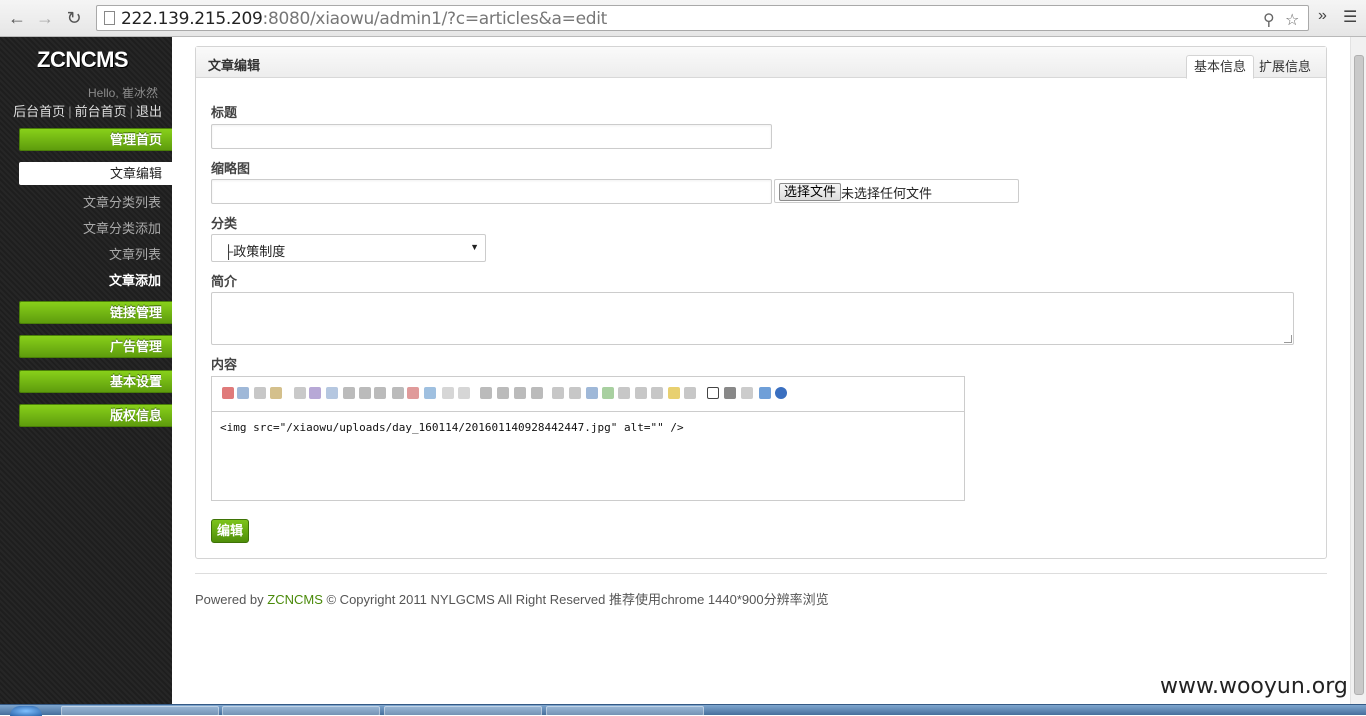 Image resolution: width=1366 pixels, height=716 pixels. Describe the element at coordinates (503, 393) in the screenshot. I see `list-icon` at that location.